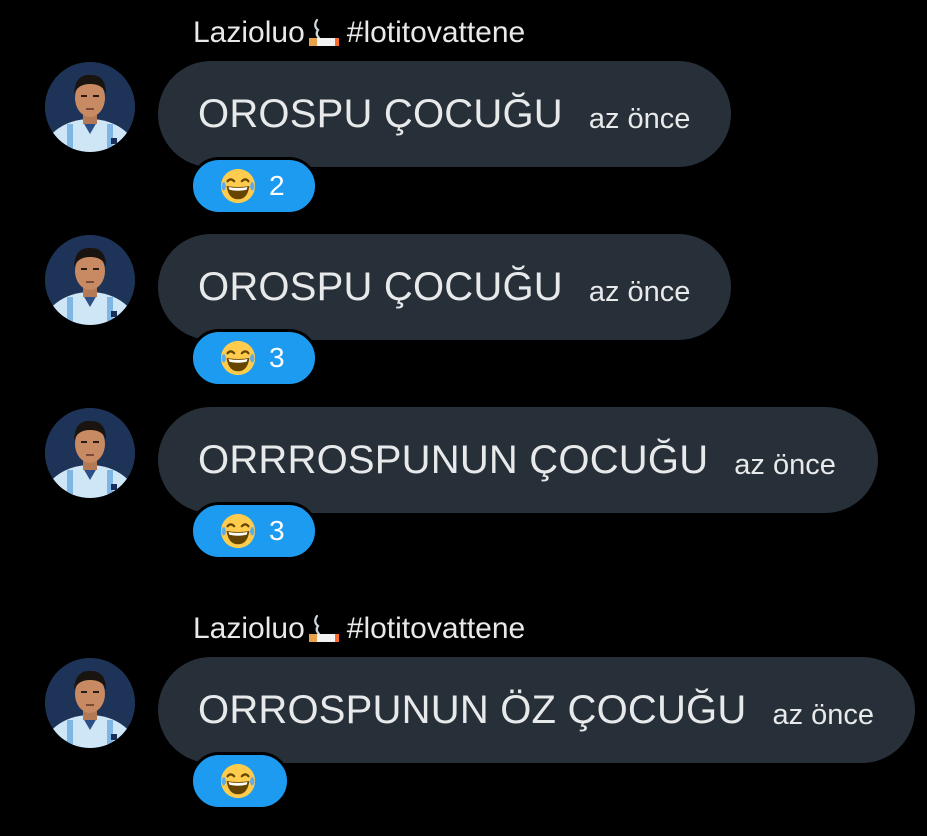 This screenshot has width=927, height=836. Describe the element at coordinates (277, 185) in the screenshot. I see `reaction-count: 2` at that location.